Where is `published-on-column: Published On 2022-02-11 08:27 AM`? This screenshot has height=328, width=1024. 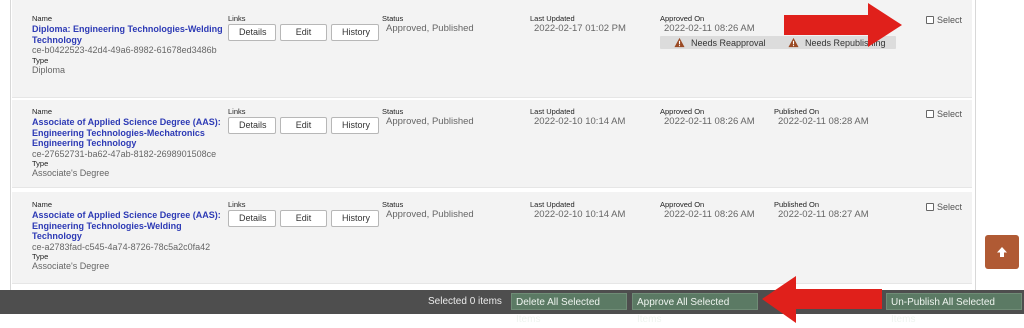 published-on-column: Published On 2022-02-11 08:27 AM is located at coordinates (821, 210).